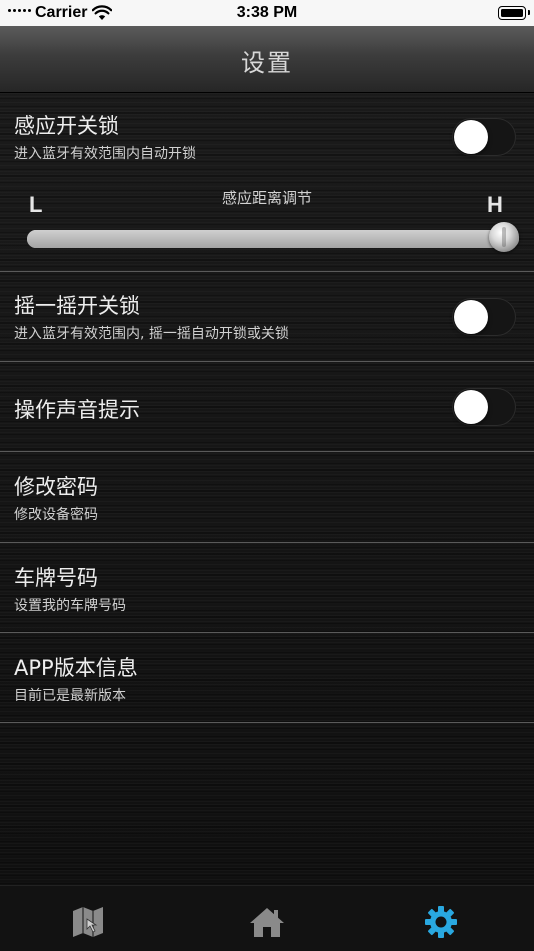  I want to click on tab-settings, so click(441, 922).